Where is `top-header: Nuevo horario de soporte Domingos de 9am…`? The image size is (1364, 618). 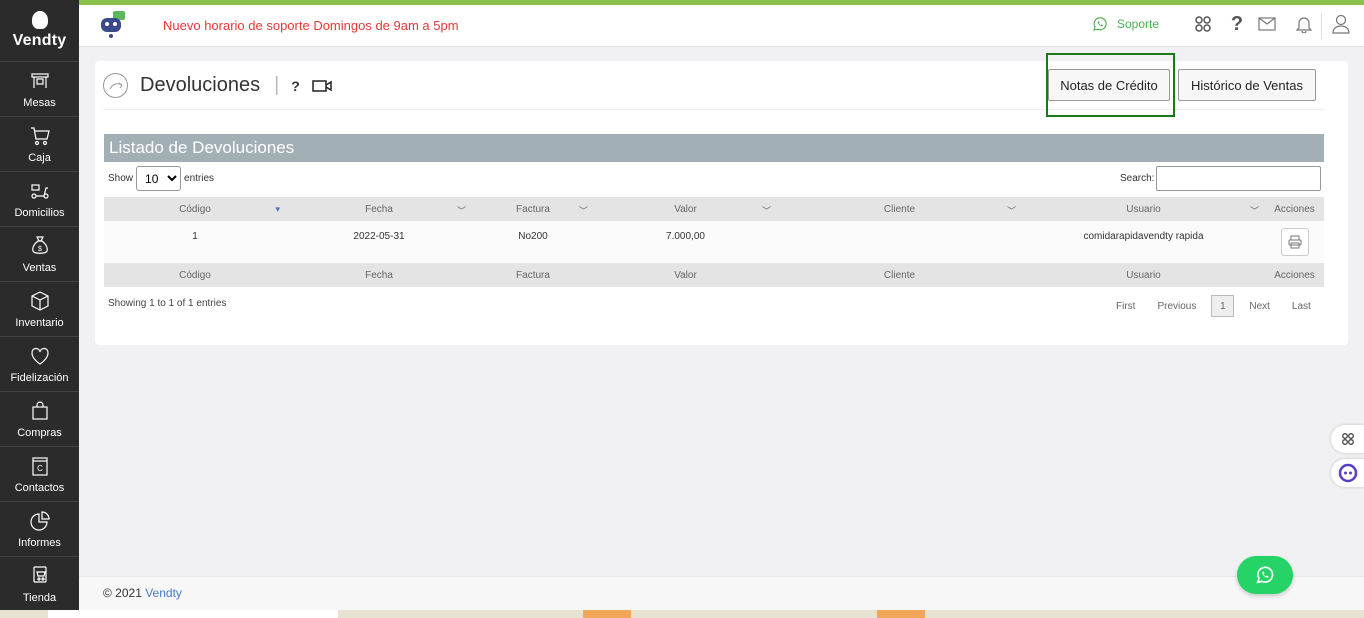
top-header: Nuevo horario de soporte Domingos de 9am… is located at coordinates (721, 26).